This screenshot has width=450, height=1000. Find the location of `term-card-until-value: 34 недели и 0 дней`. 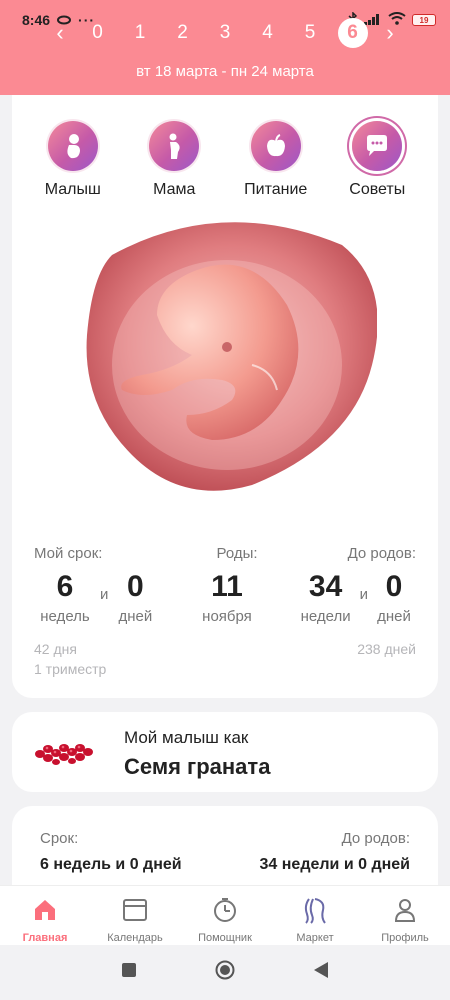

term-card-until-value: 34 недели и 0 дней is located at coordinates (334, 864).